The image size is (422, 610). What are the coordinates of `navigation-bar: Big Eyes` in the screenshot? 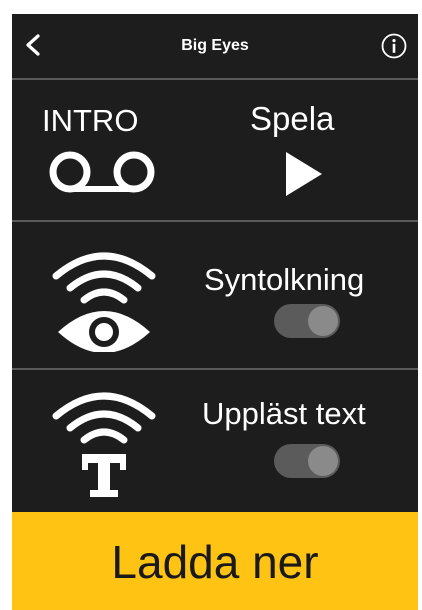 It's located at (215, 46).